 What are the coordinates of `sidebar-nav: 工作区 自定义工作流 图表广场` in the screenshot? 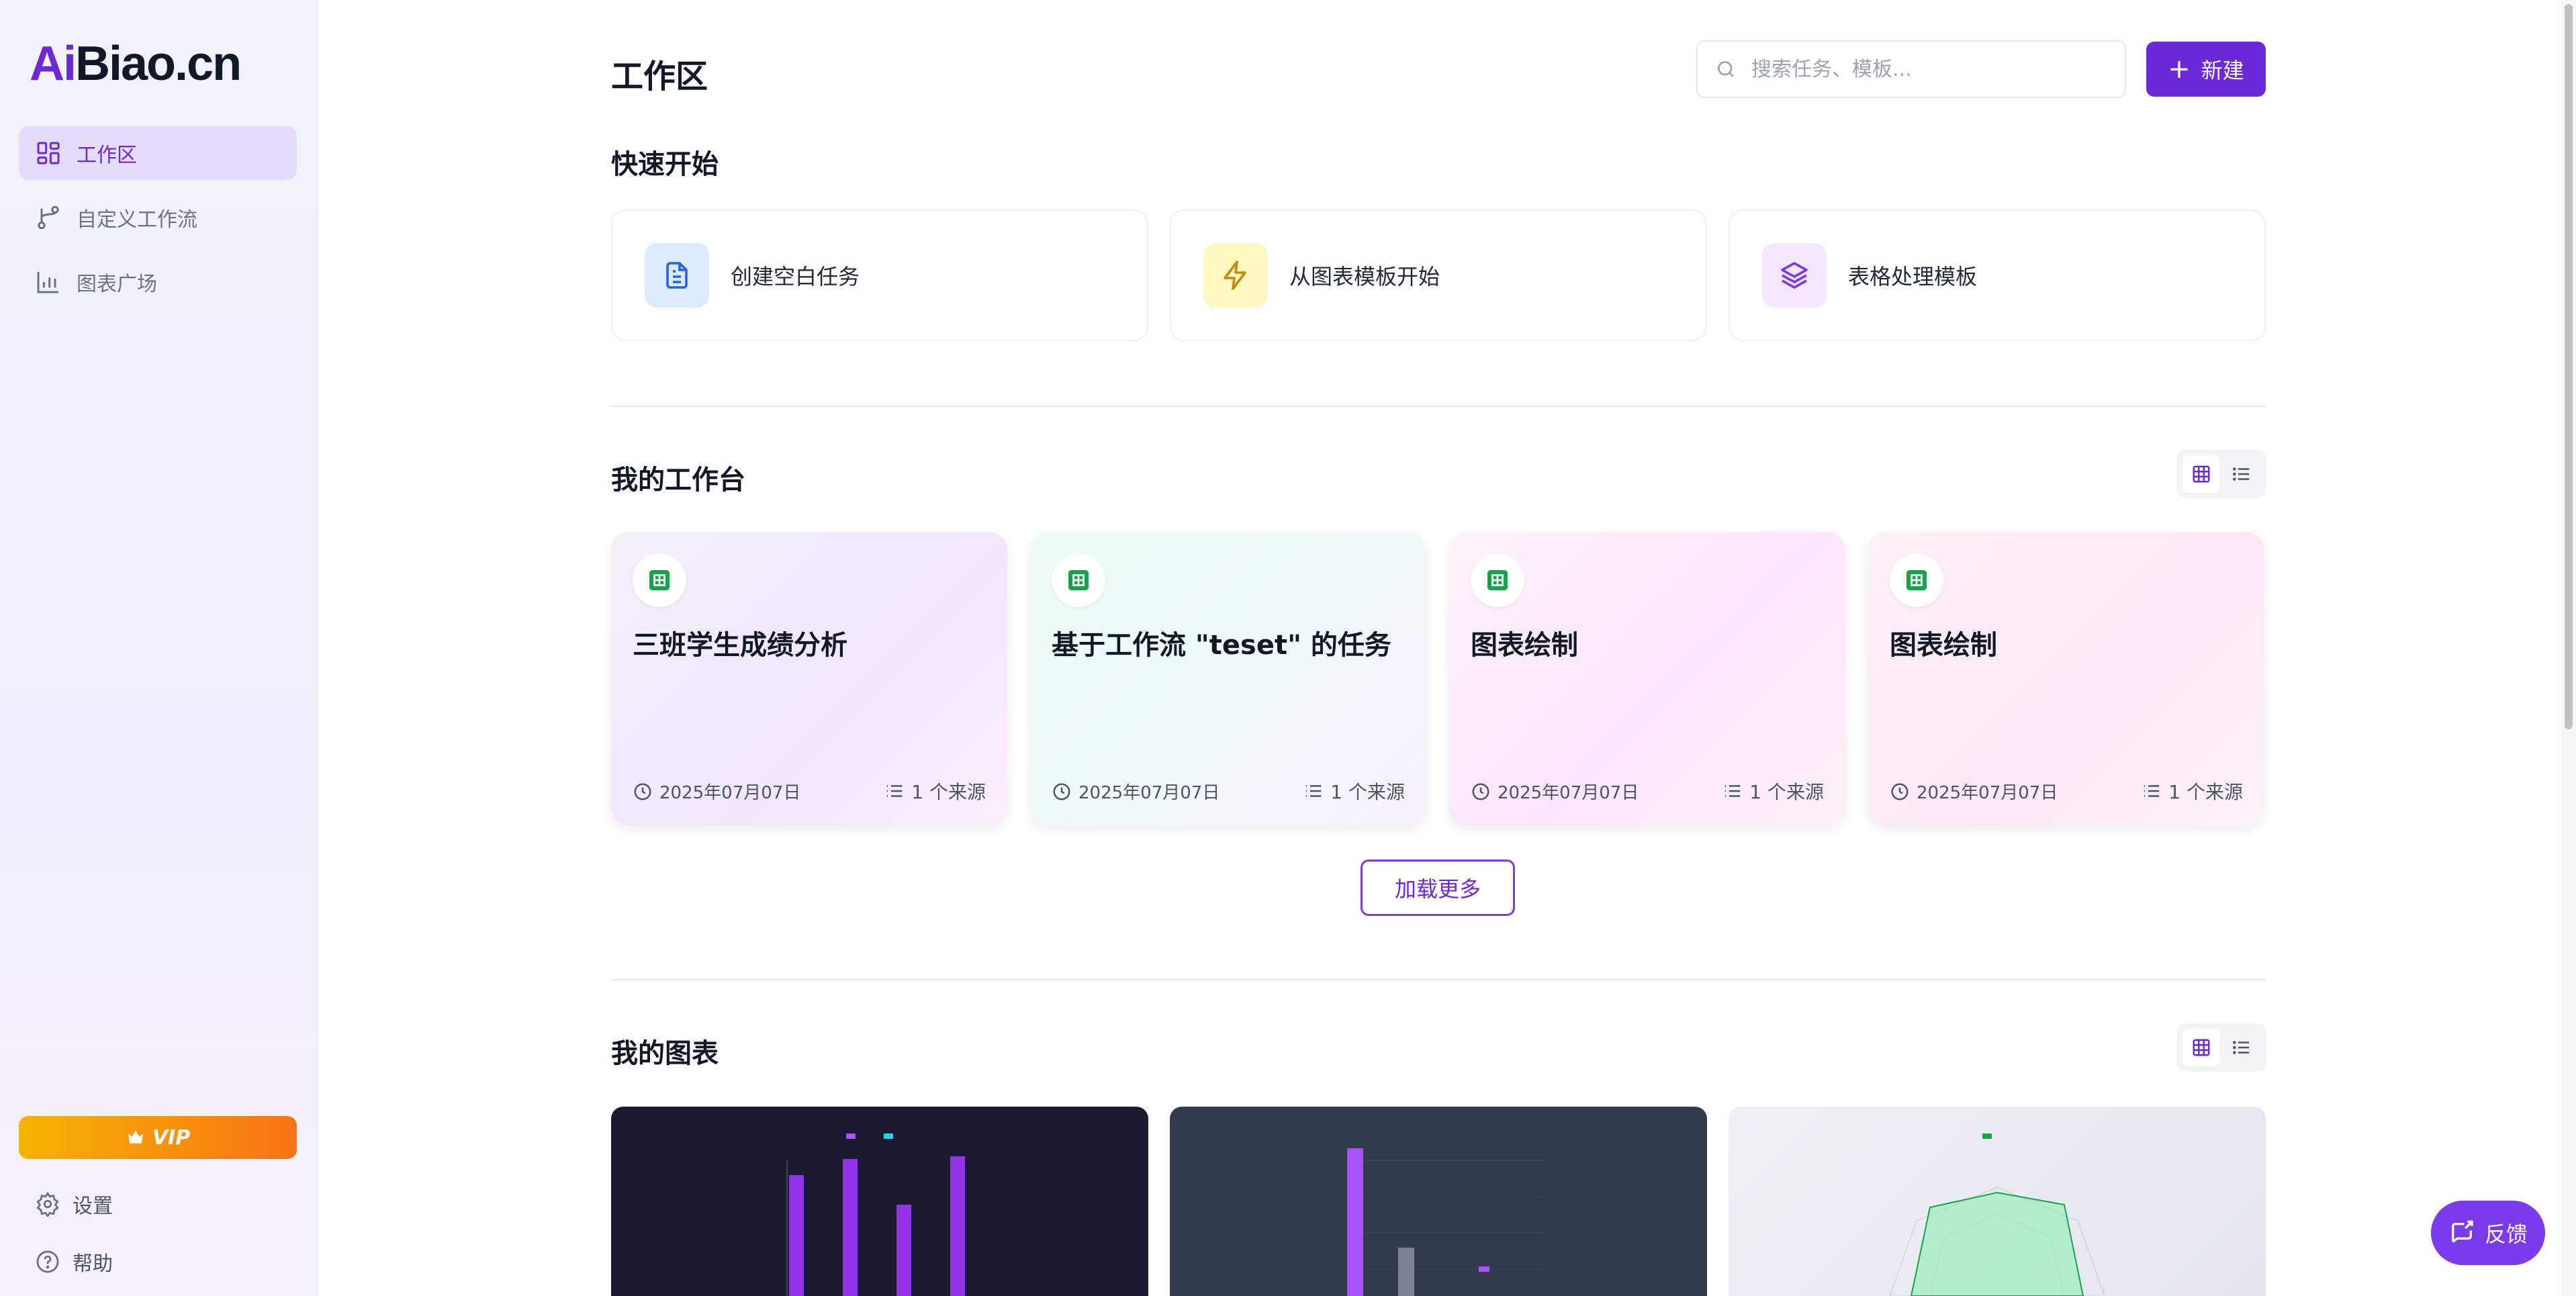 It's located at (158, 223).